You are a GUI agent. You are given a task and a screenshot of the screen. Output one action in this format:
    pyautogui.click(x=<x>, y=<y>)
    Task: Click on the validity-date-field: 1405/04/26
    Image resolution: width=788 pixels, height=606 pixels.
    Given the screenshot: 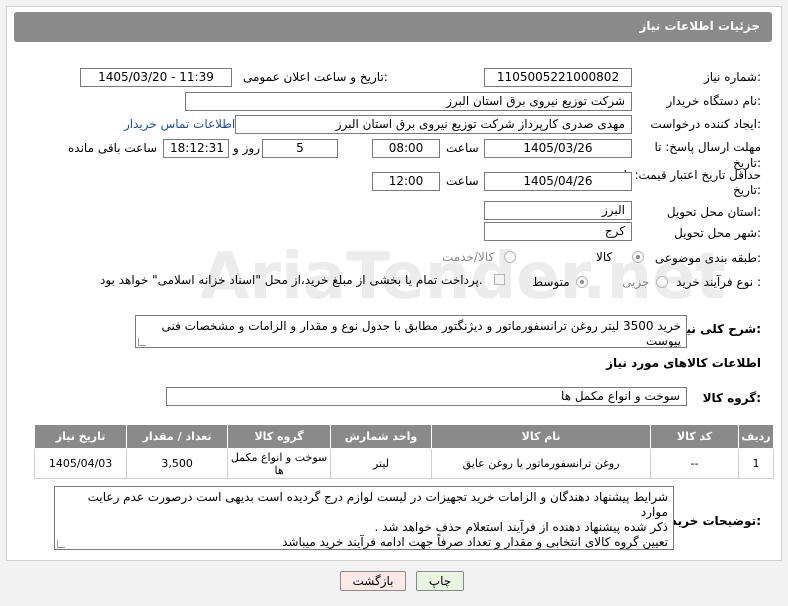 What is the action you would take?
    pyautogui.click(x=558, y=181)
    